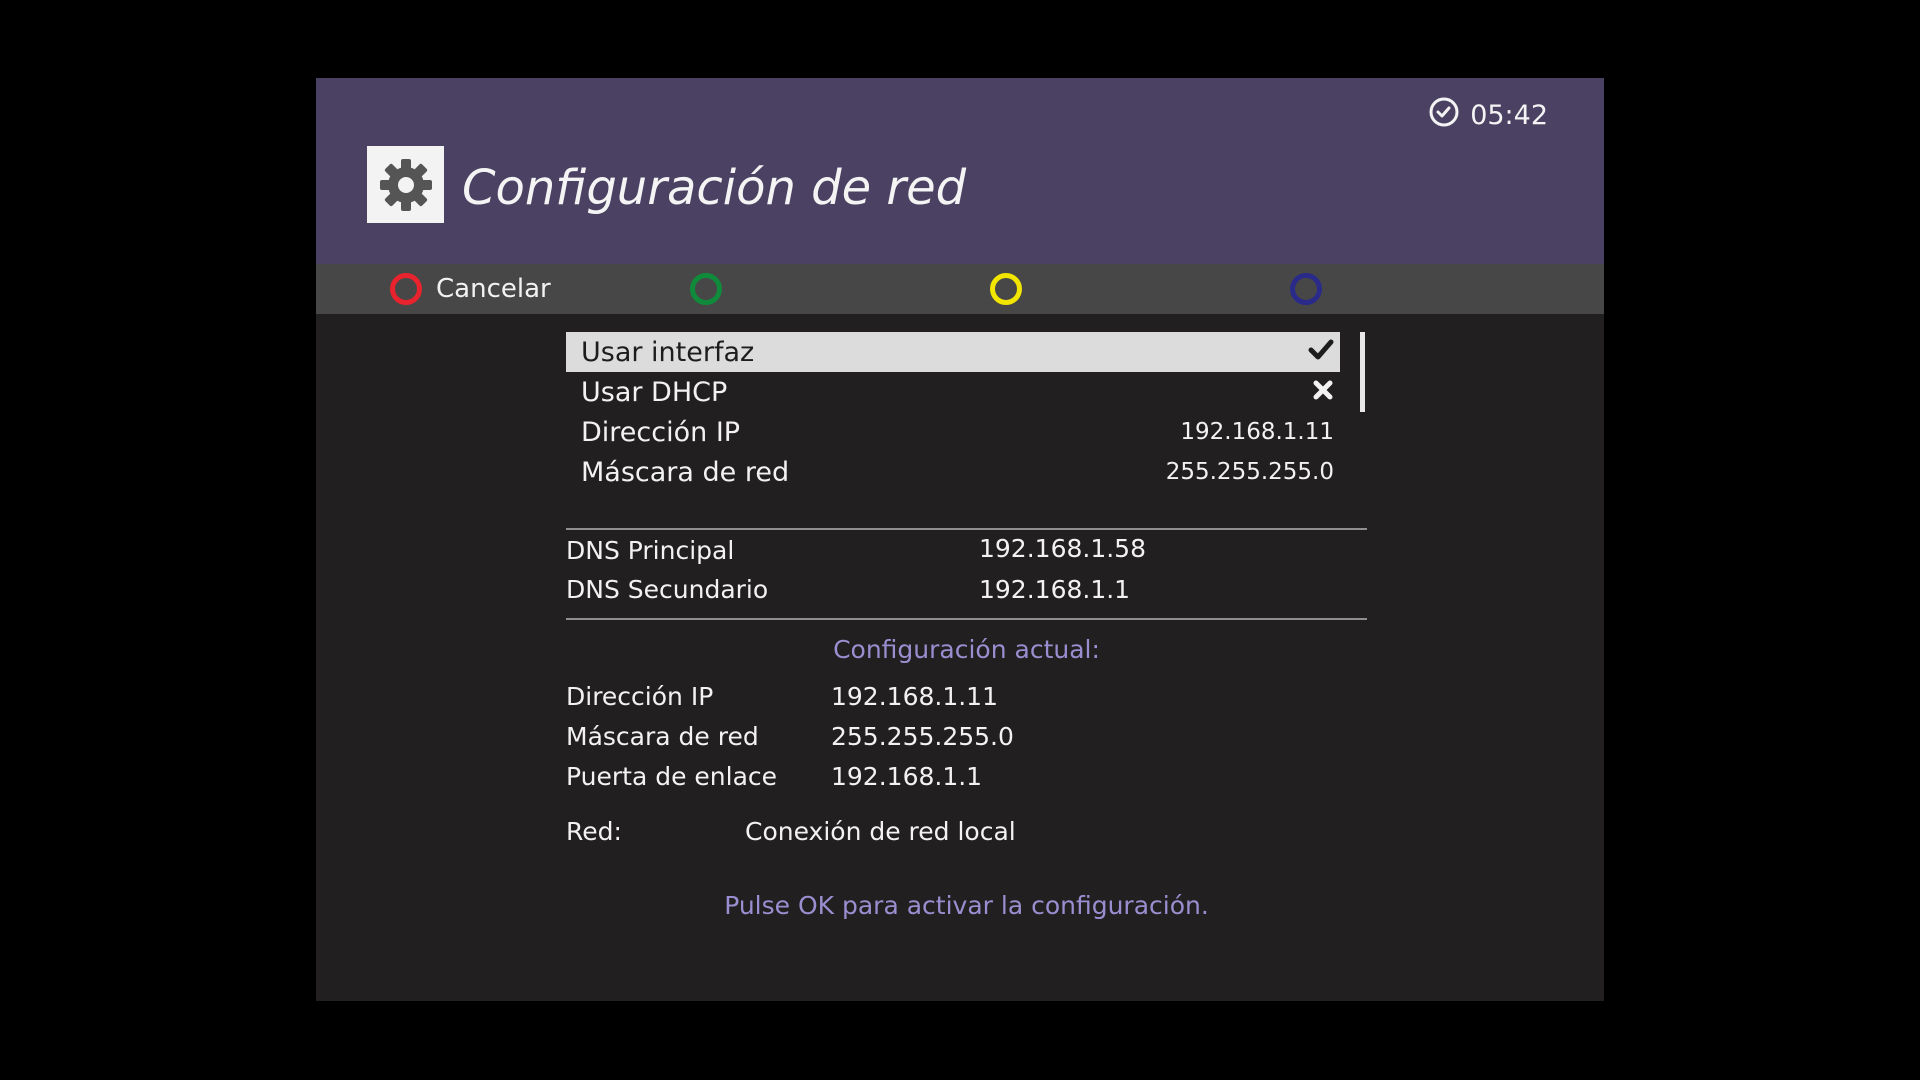 Image resolution: width=1920 pixels, height=1080 pixels. What do you see at coordinates (1249, 472) in the screenshot?
I see `menu-item-value: 255.255.255.0` at bounding box center [1249, 472].